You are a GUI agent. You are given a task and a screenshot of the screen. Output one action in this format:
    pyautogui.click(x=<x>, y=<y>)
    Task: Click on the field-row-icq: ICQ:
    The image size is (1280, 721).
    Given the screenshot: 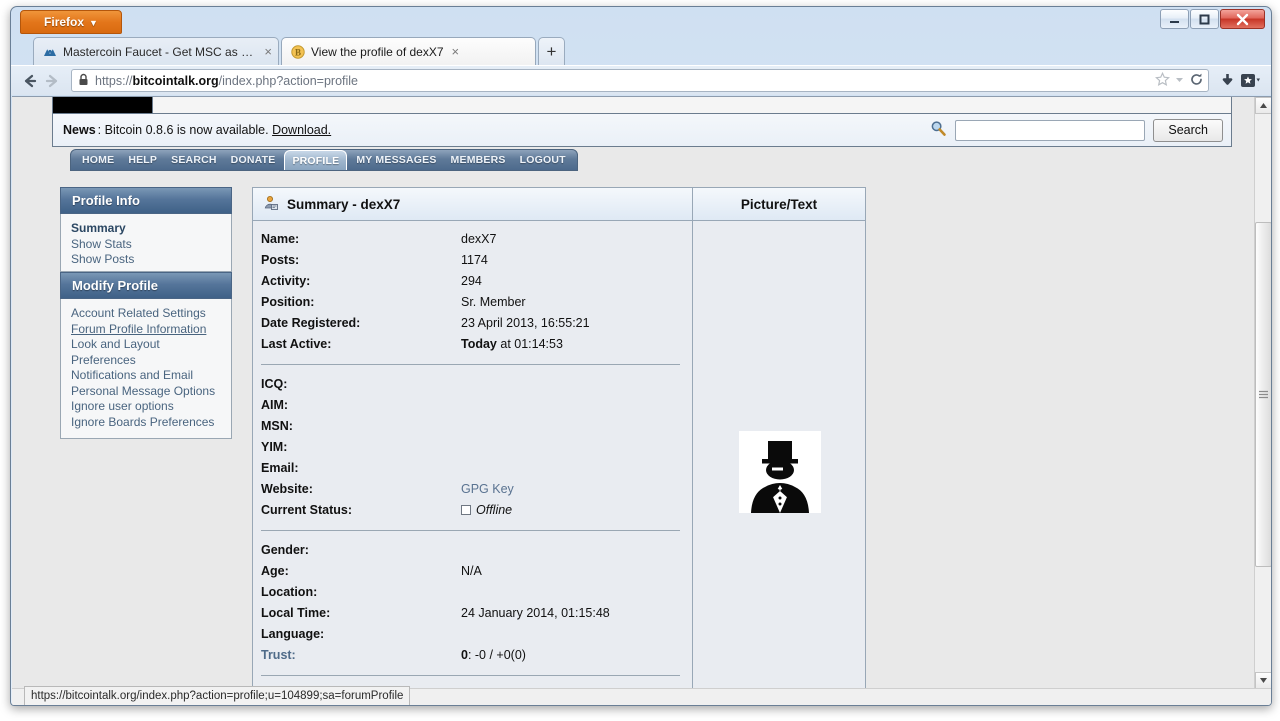 What is the action you would take?
    pyautogui.click(x=476, y=384)
    